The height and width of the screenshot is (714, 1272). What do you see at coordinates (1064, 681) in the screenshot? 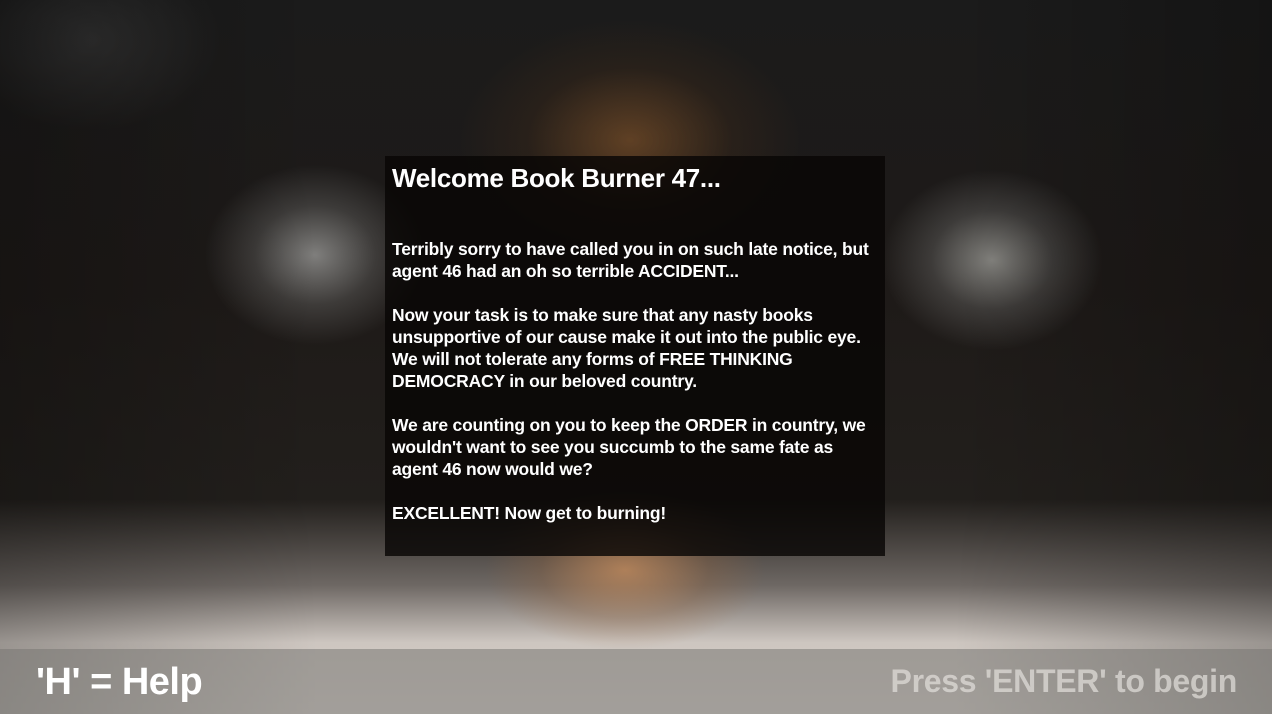
I see `start-prompt: Press 'ENTER' to begin` at bounding box center [1064, 681].